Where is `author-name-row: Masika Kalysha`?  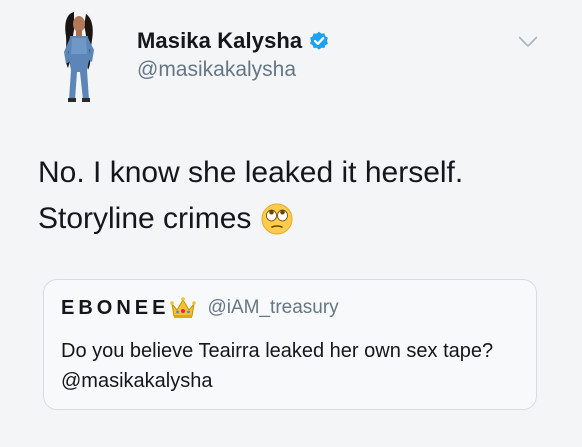 author-name-row: Masika Kalysha is located at coordinates (233, 41).